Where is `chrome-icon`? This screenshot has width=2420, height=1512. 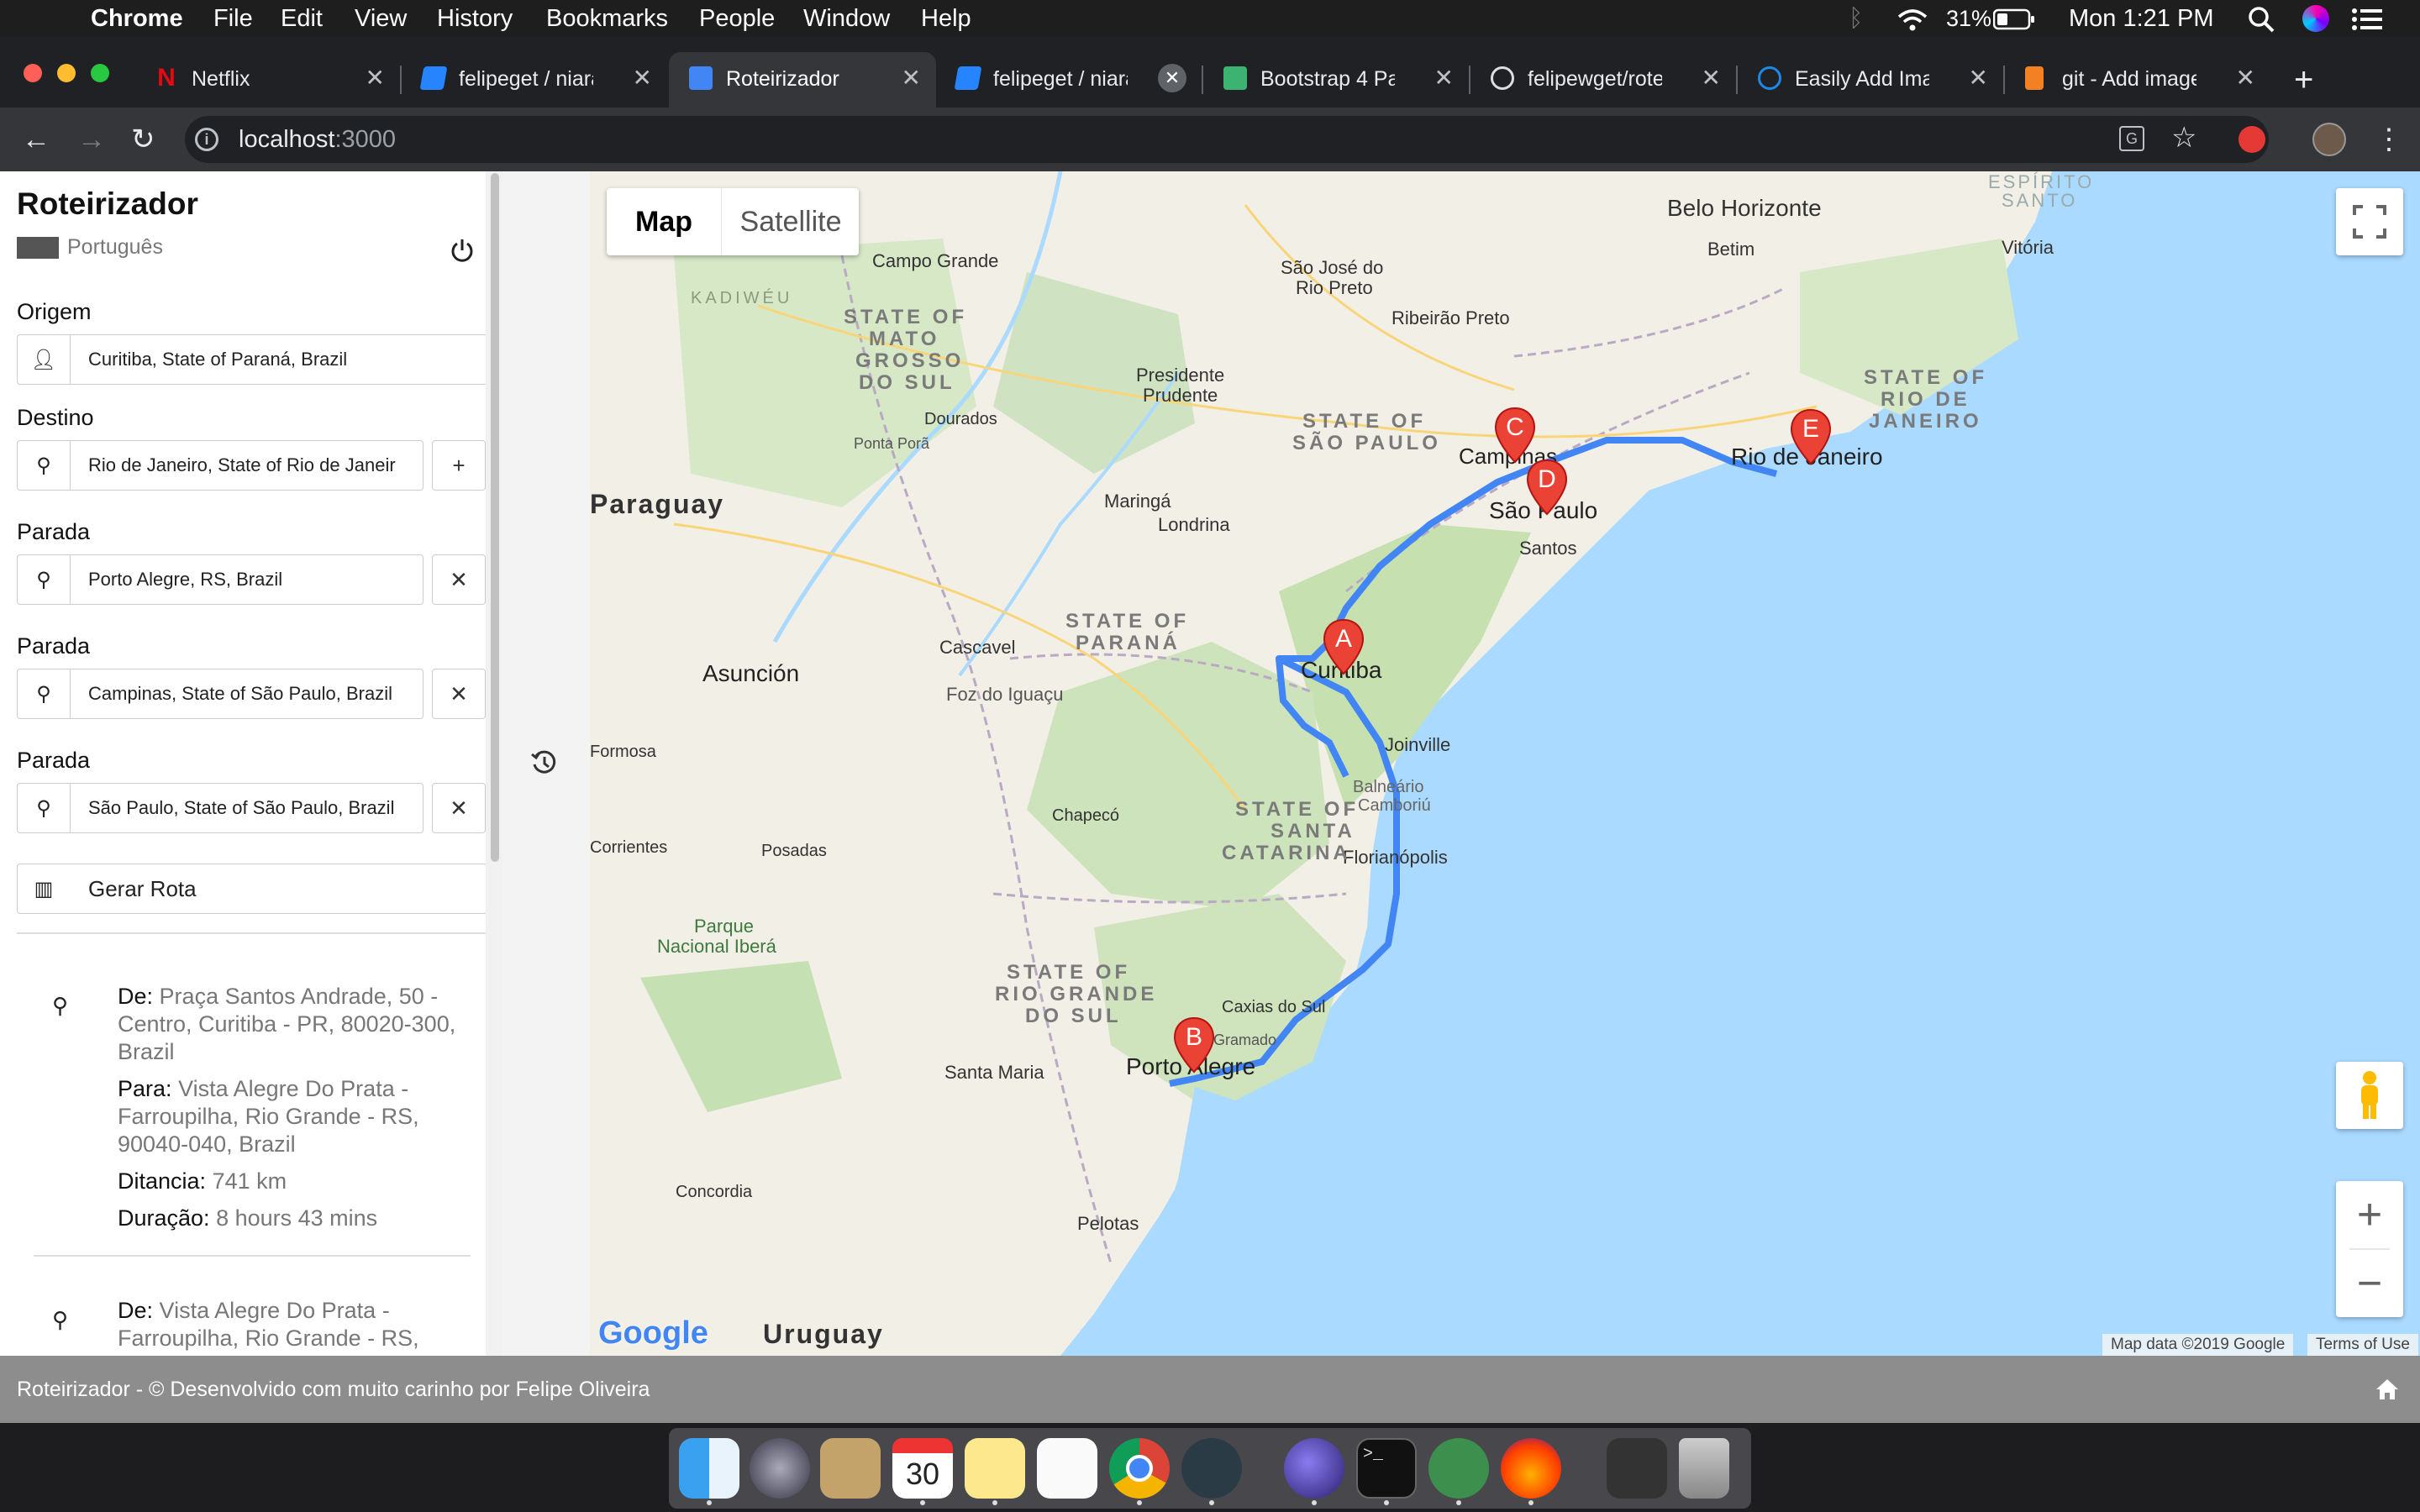 chrome-icon is located at coordinates (1139, 1468).